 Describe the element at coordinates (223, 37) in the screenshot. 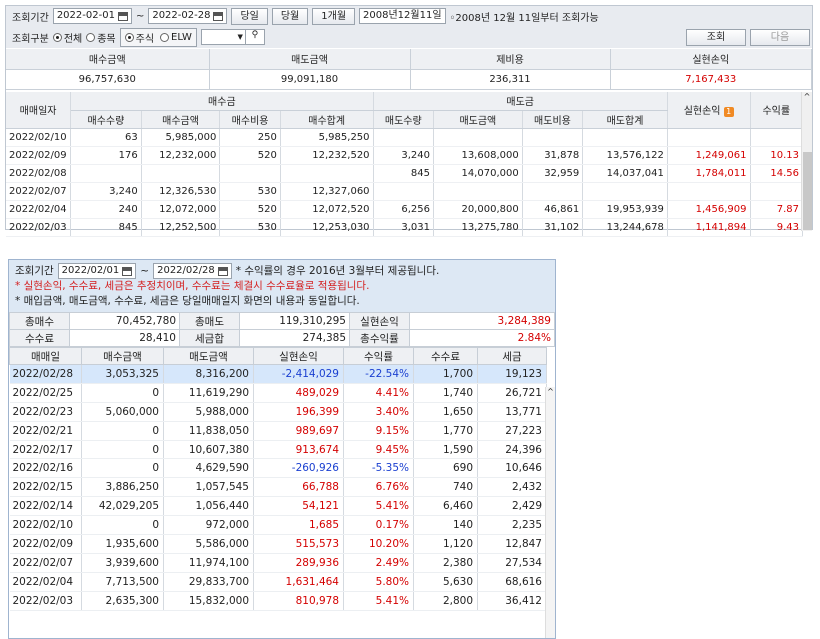

I see `item-code-dropdown: ▼` at that location.